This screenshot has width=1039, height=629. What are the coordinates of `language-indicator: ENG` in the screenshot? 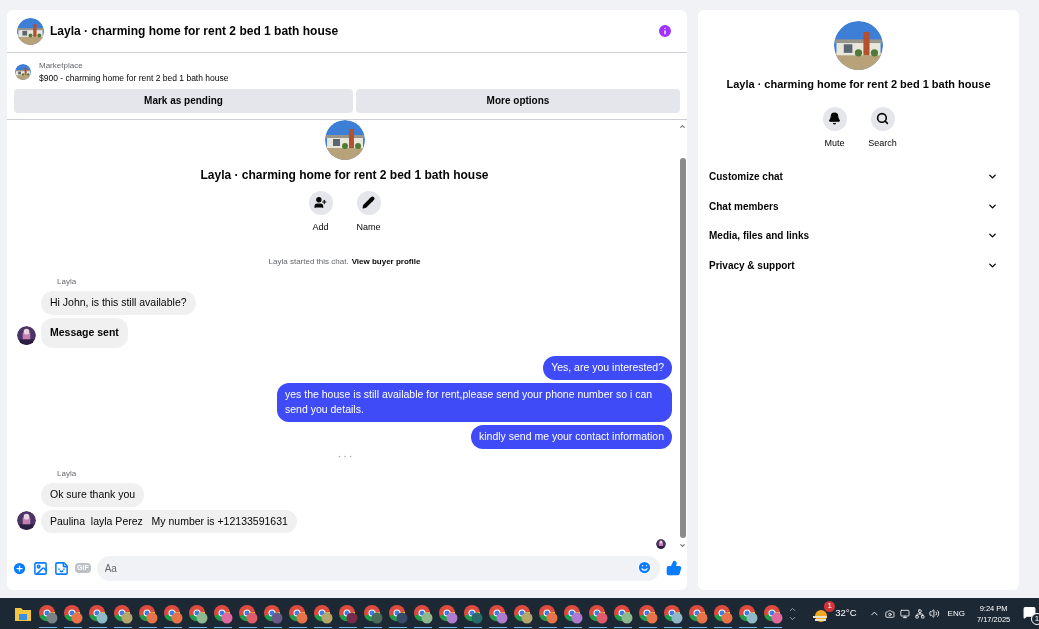 It's located at (956, 613).